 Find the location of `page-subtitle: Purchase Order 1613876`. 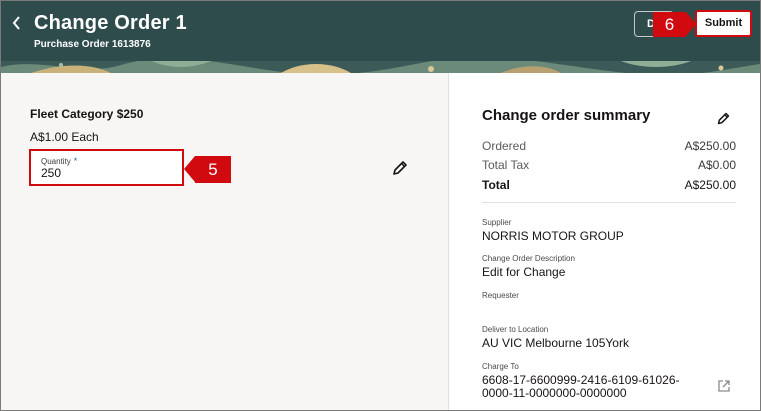

page-subtitle: Purchase Order 1613876 is located at coordinates (92, 44).